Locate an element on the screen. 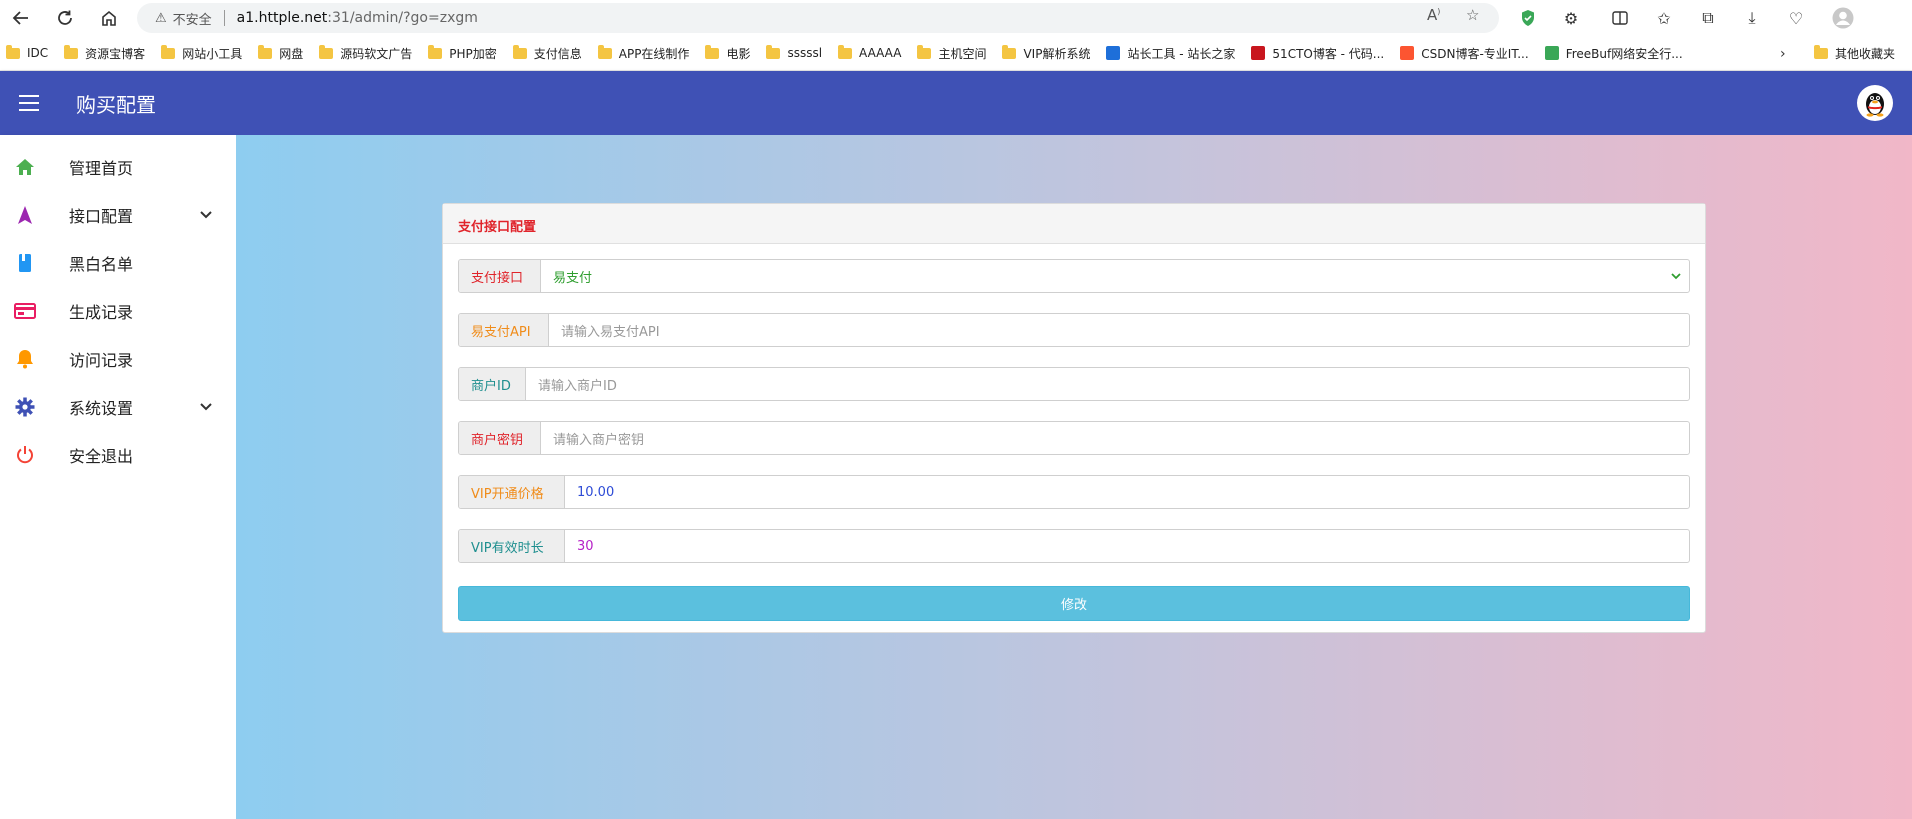  bookmark-label: VIP解析系统 is located at coordinates (1057, 53).